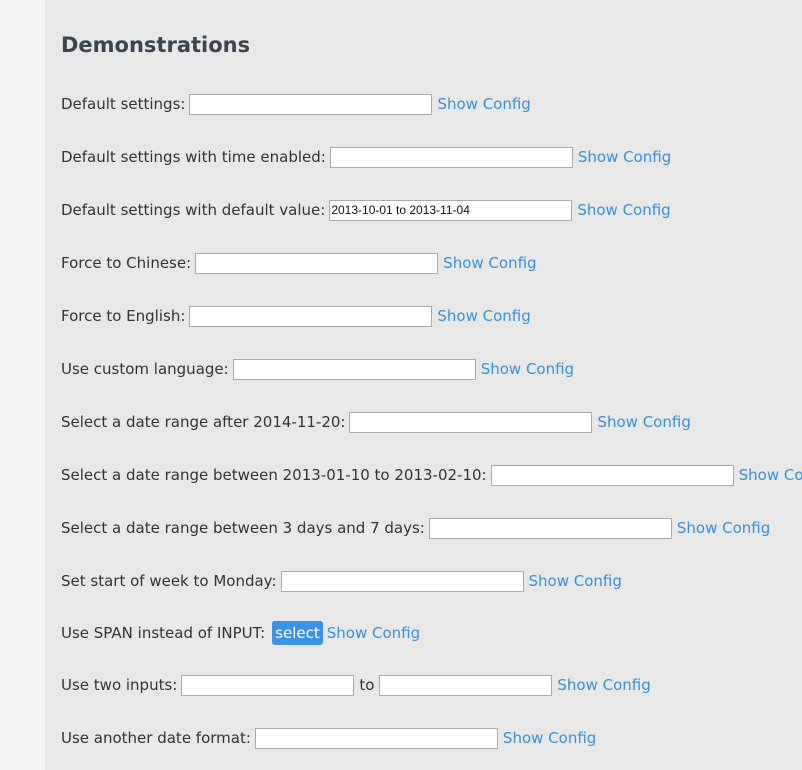 Image resolution: width=802 pixels, height=770 pixels. I want to click on range-separator: to, so click(367, 685).